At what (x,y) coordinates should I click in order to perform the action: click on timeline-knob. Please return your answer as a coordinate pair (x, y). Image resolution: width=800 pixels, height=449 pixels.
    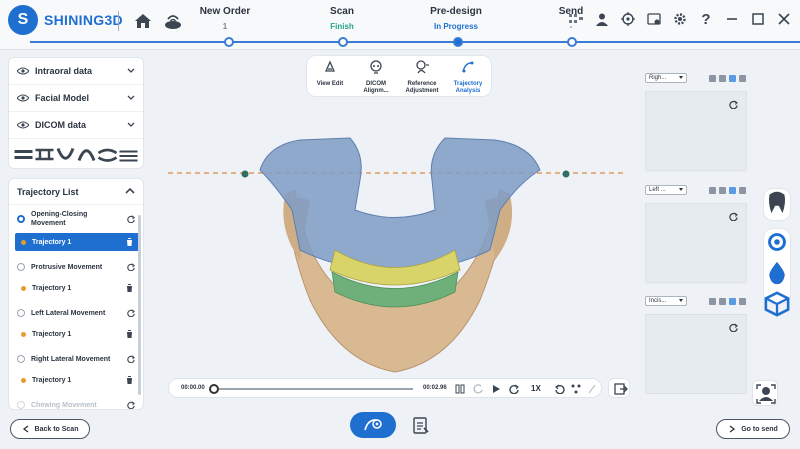
    Looking at the image, I should click on (214, 389).